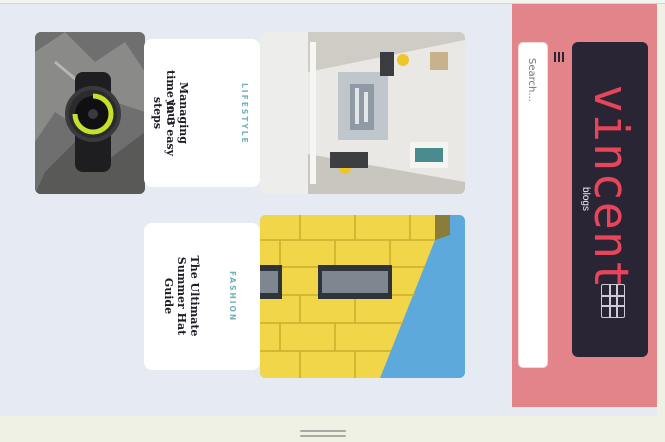  I want to click on search-input, so click(532, 113).